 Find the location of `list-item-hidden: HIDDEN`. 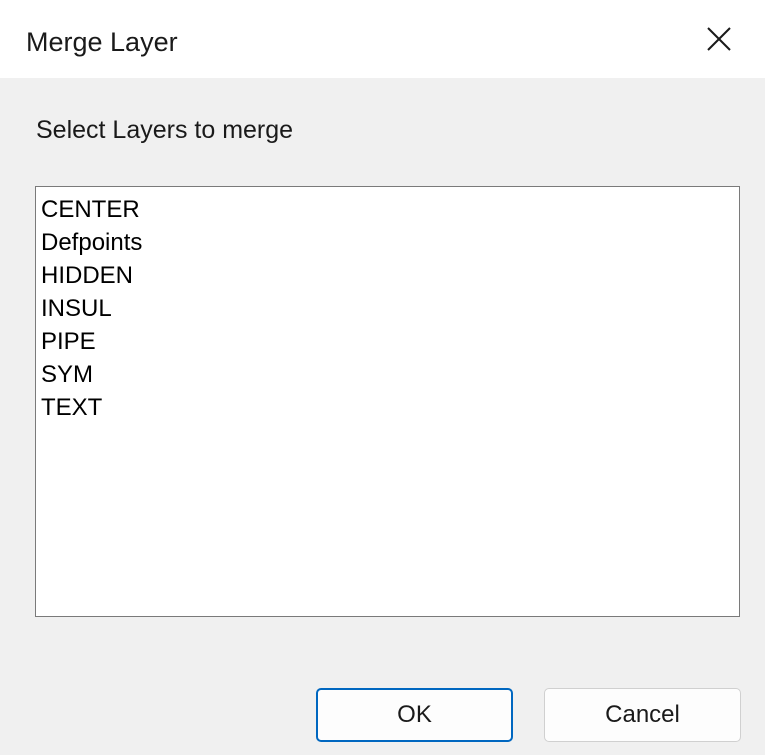

list-item-hidden: HIDDEN is located at coordinates (390, 275).